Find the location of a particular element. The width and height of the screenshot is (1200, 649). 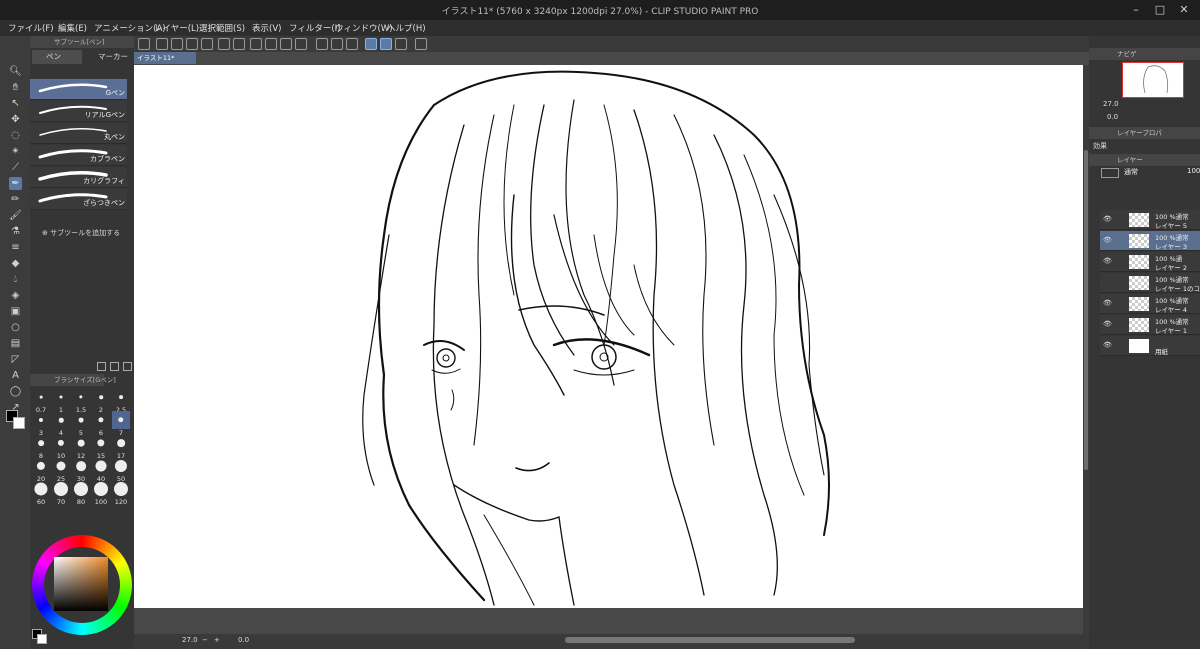

undo-icon is located at coordinates (224, 44).